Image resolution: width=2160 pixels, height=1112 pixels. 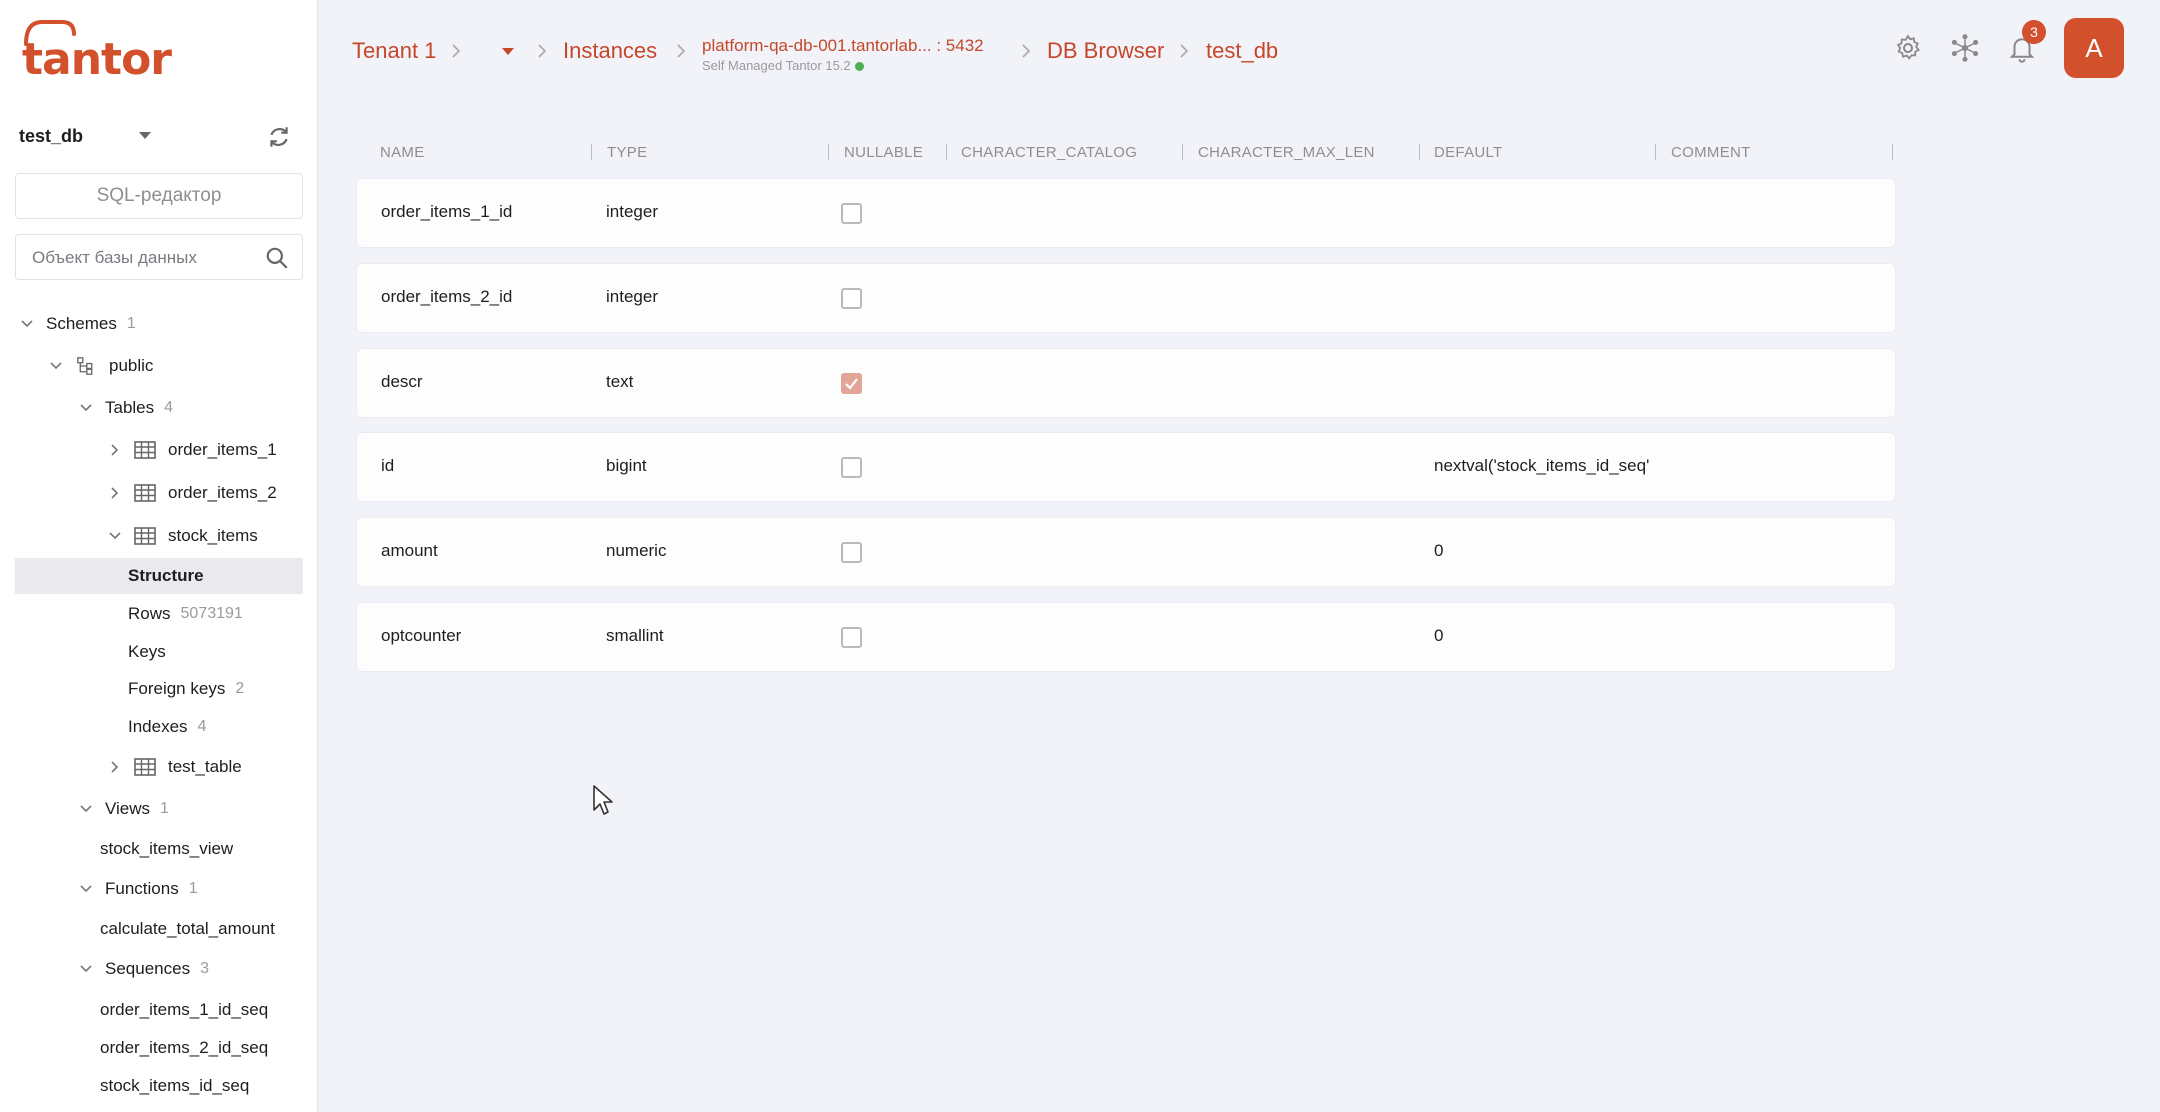 I want to click on nullable-checkbox-checked, so click(x=851, y=383).